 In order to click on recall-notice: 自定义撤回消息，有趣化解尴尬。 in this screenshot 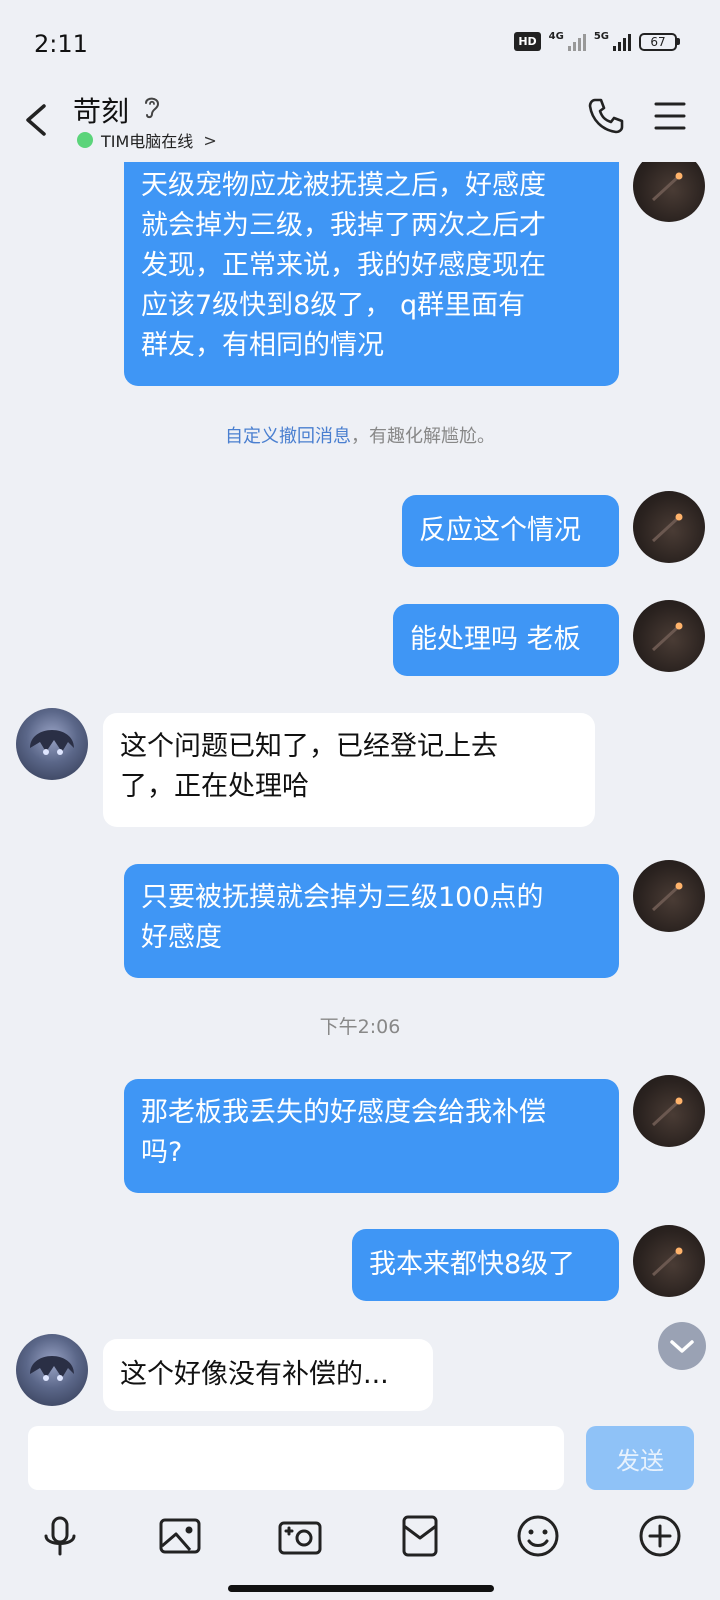, I will do `click(360, 435)`.